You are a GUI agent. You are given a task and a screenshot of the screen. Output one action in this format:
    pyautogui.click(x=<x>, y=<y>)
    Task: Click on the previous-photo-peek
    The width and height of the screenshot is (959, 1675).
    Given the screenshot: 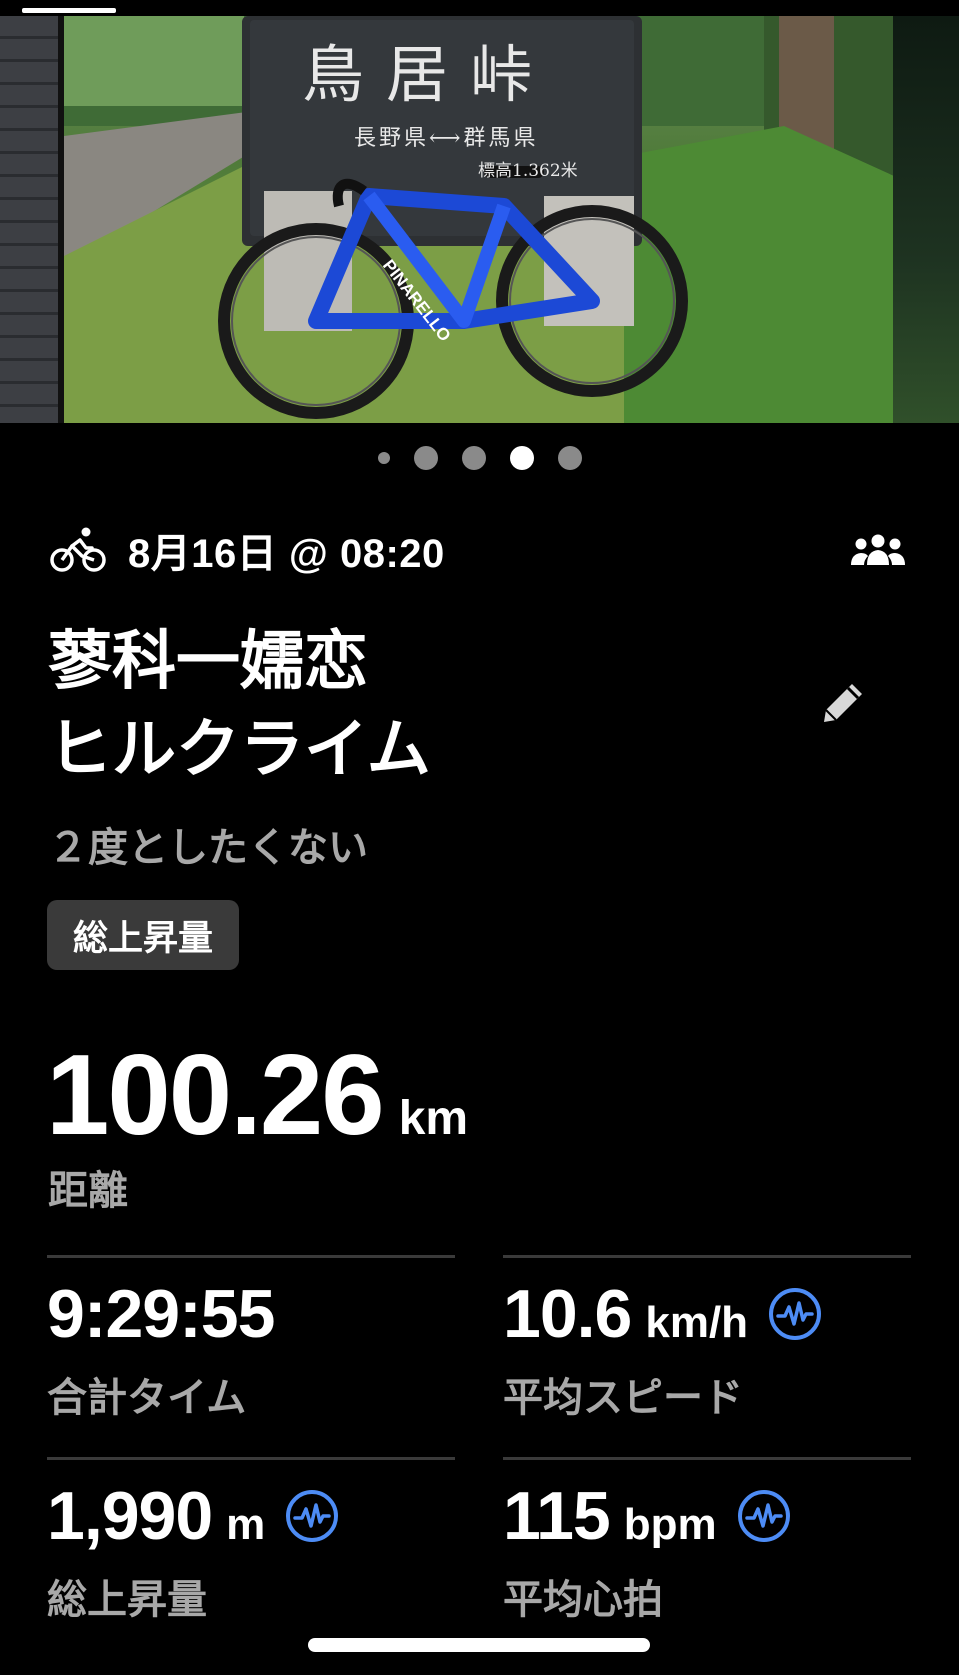 What is the action you would take?
    pyautogui.click(x=29, y=219)
    